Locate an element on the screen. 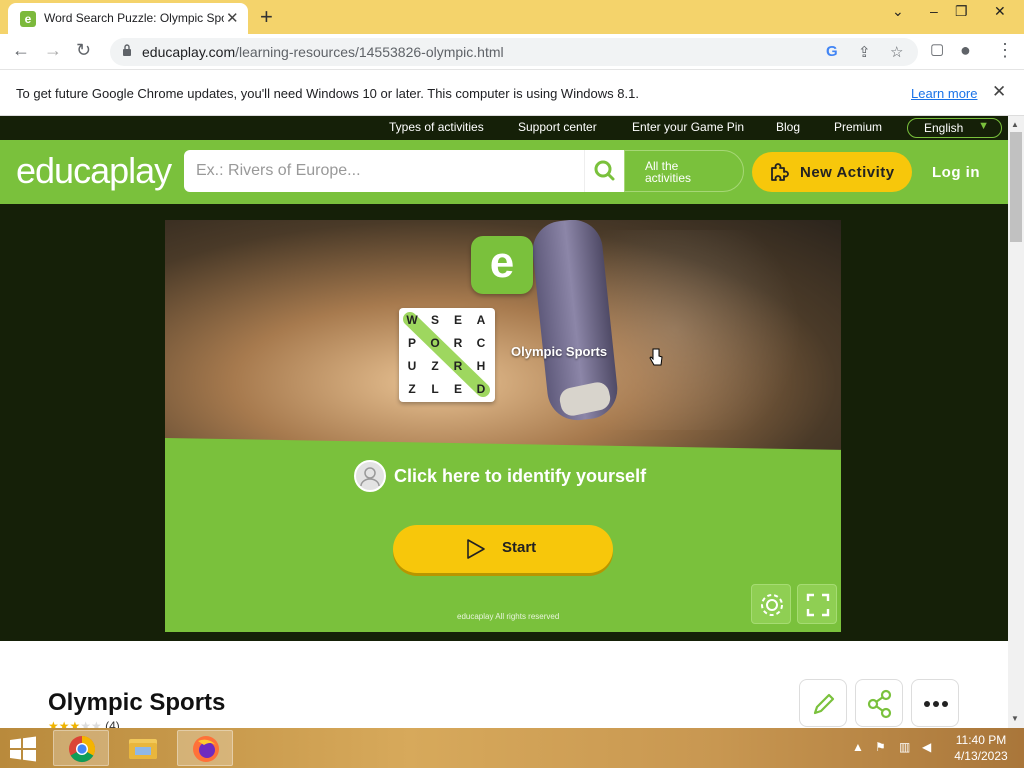 This screenshot has height=768, width=1024. restore-icon: ❐ is located at coordinates (961, 11).